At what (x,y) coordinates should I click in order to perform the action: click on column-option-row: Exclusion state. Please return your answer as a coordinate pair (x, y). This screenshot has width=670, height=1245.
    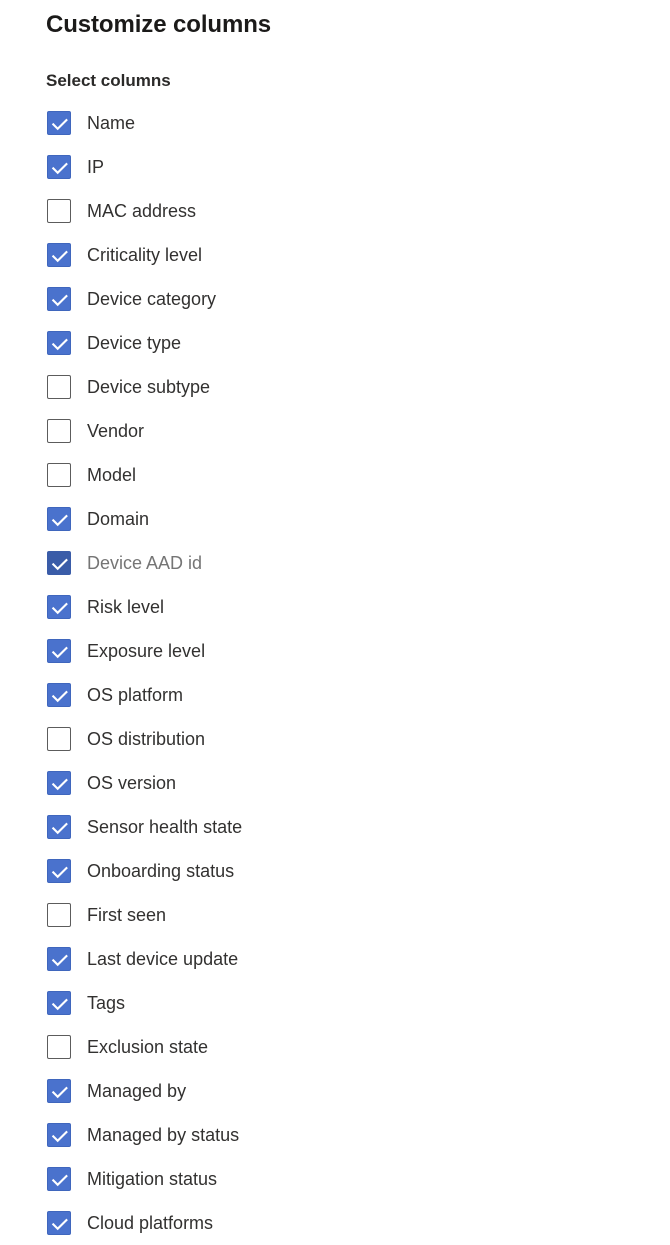
    Looking at the image, I should click on (335, 1047).